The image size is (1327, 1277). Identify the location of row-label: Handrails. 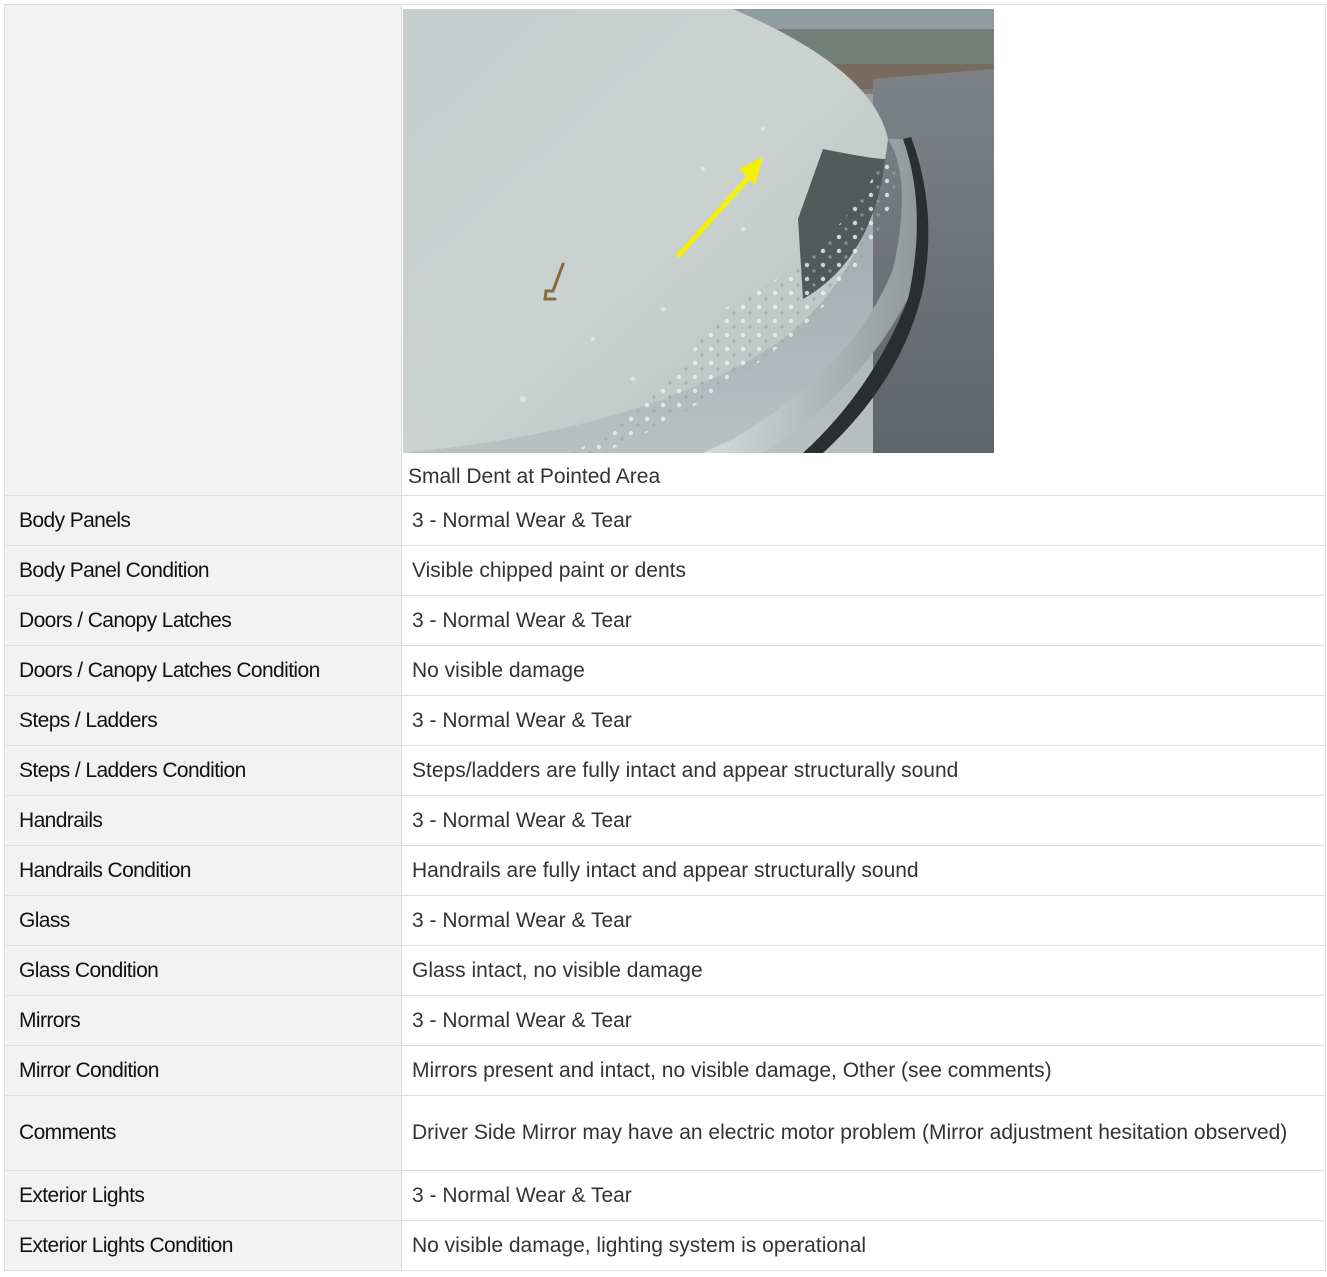
(203, 820).